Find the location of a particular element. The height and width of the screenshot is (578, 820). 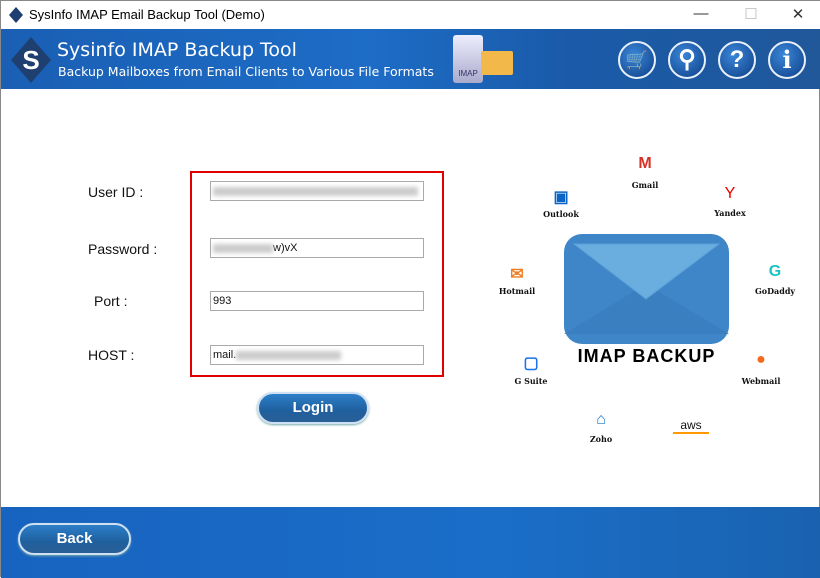

cart-icon: 🛒 is located at coordinates (637, 60).